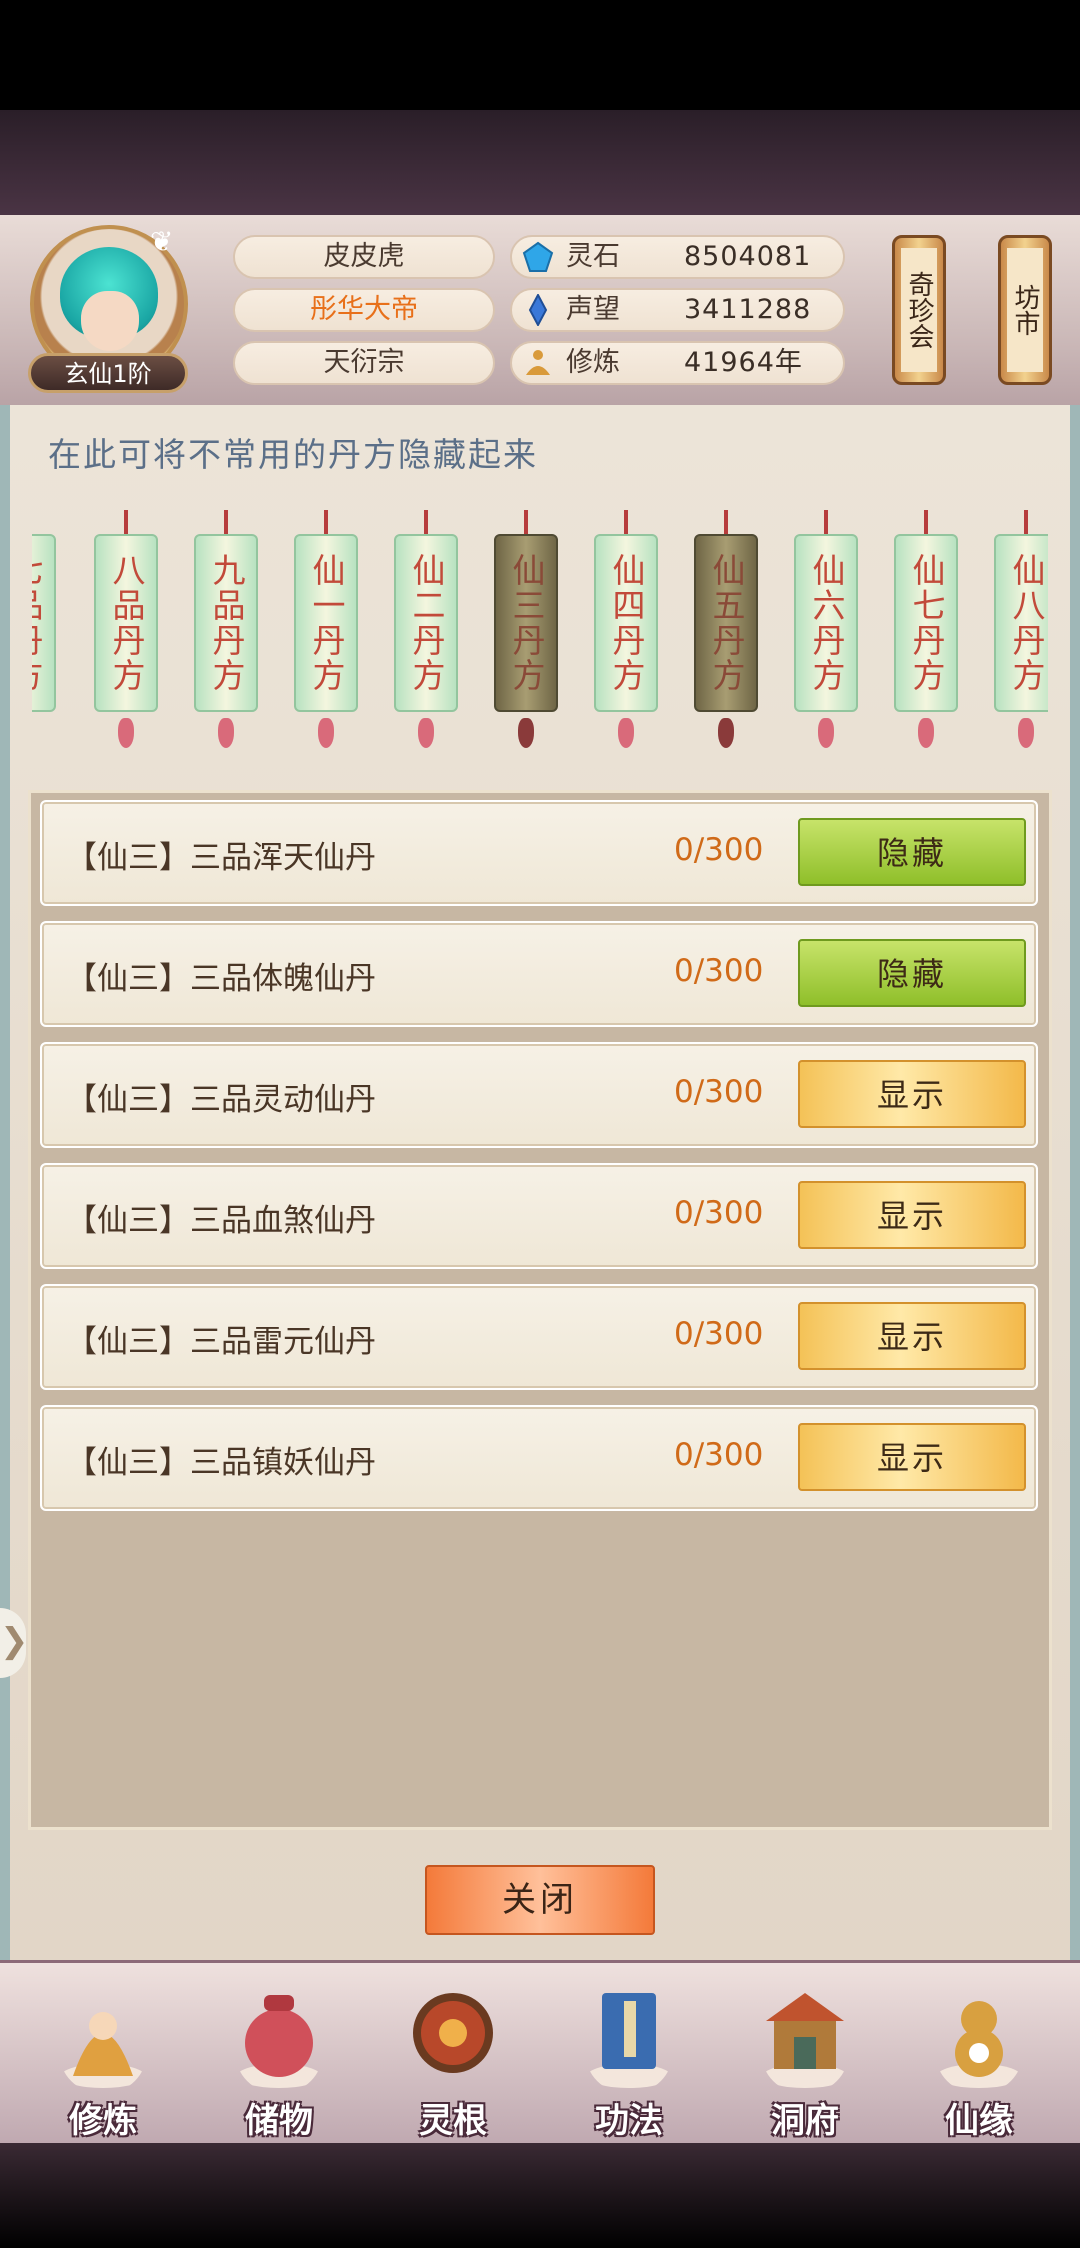 This screenshot has width=1080, height=2248. What do you see at coordinates (279, 2121) in the screenshot?
I see `nav-label: 储物` at bounding box center [279, 2121].